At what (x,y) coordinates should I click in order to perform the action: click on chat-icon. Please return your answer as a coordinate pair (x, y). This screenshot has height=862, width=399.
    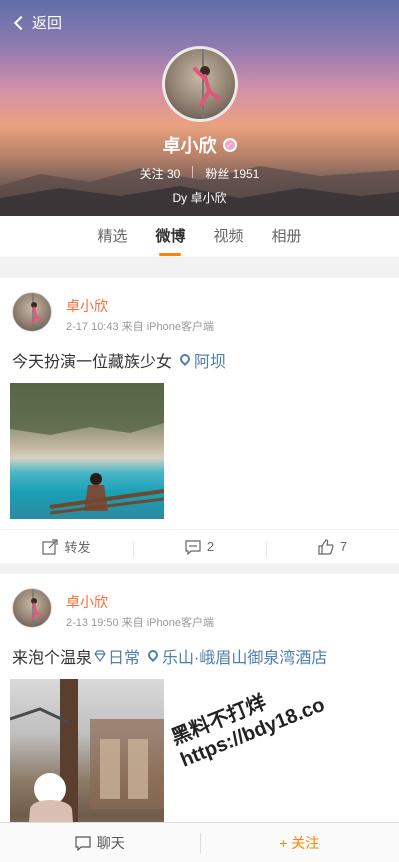
    Looking at the image, I should click on (83, 843).